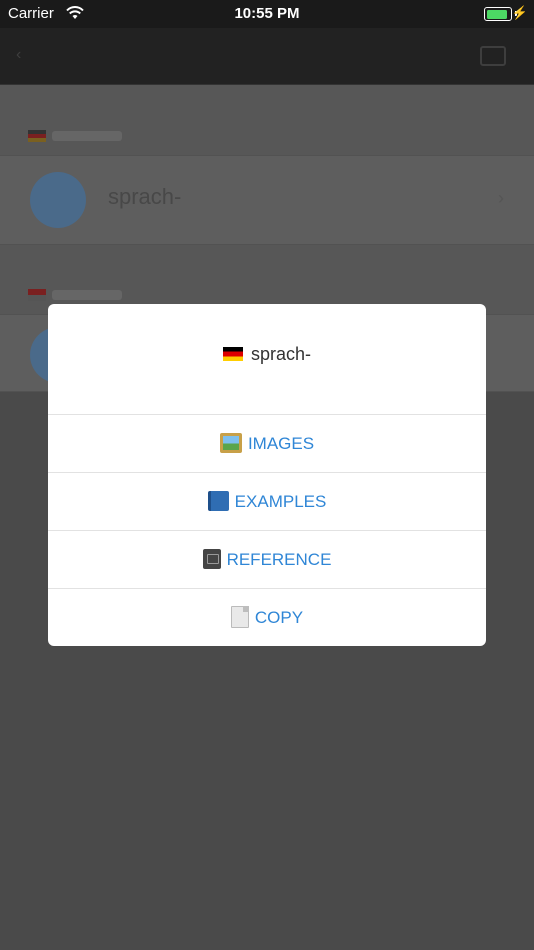 The image size is (534, 950). I want to click on copy-label: COPY, so click(279, 617).